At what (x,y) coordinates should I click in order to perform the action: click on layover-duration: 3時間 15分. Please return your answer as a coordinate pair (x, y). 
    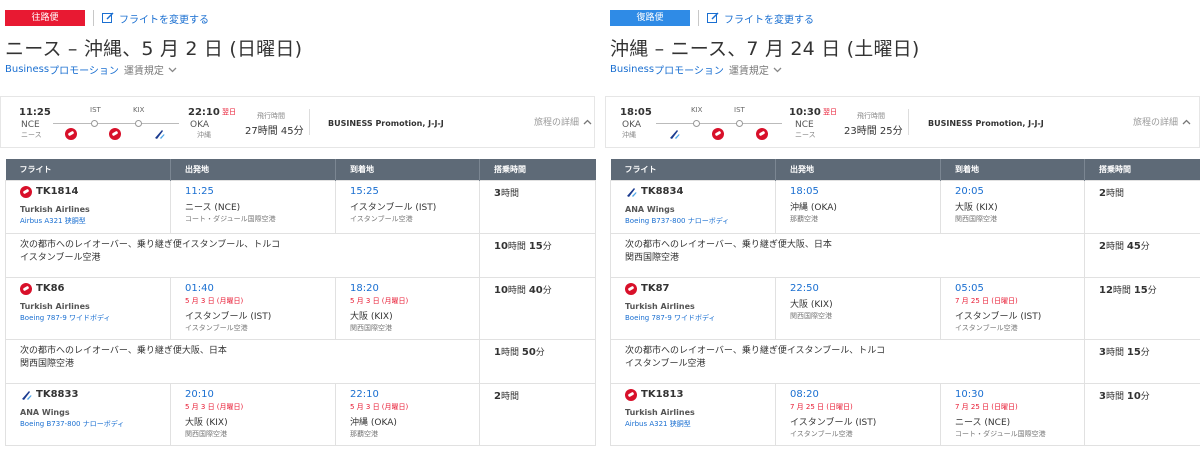
    Looking at the image, I should click on (1124, 352).